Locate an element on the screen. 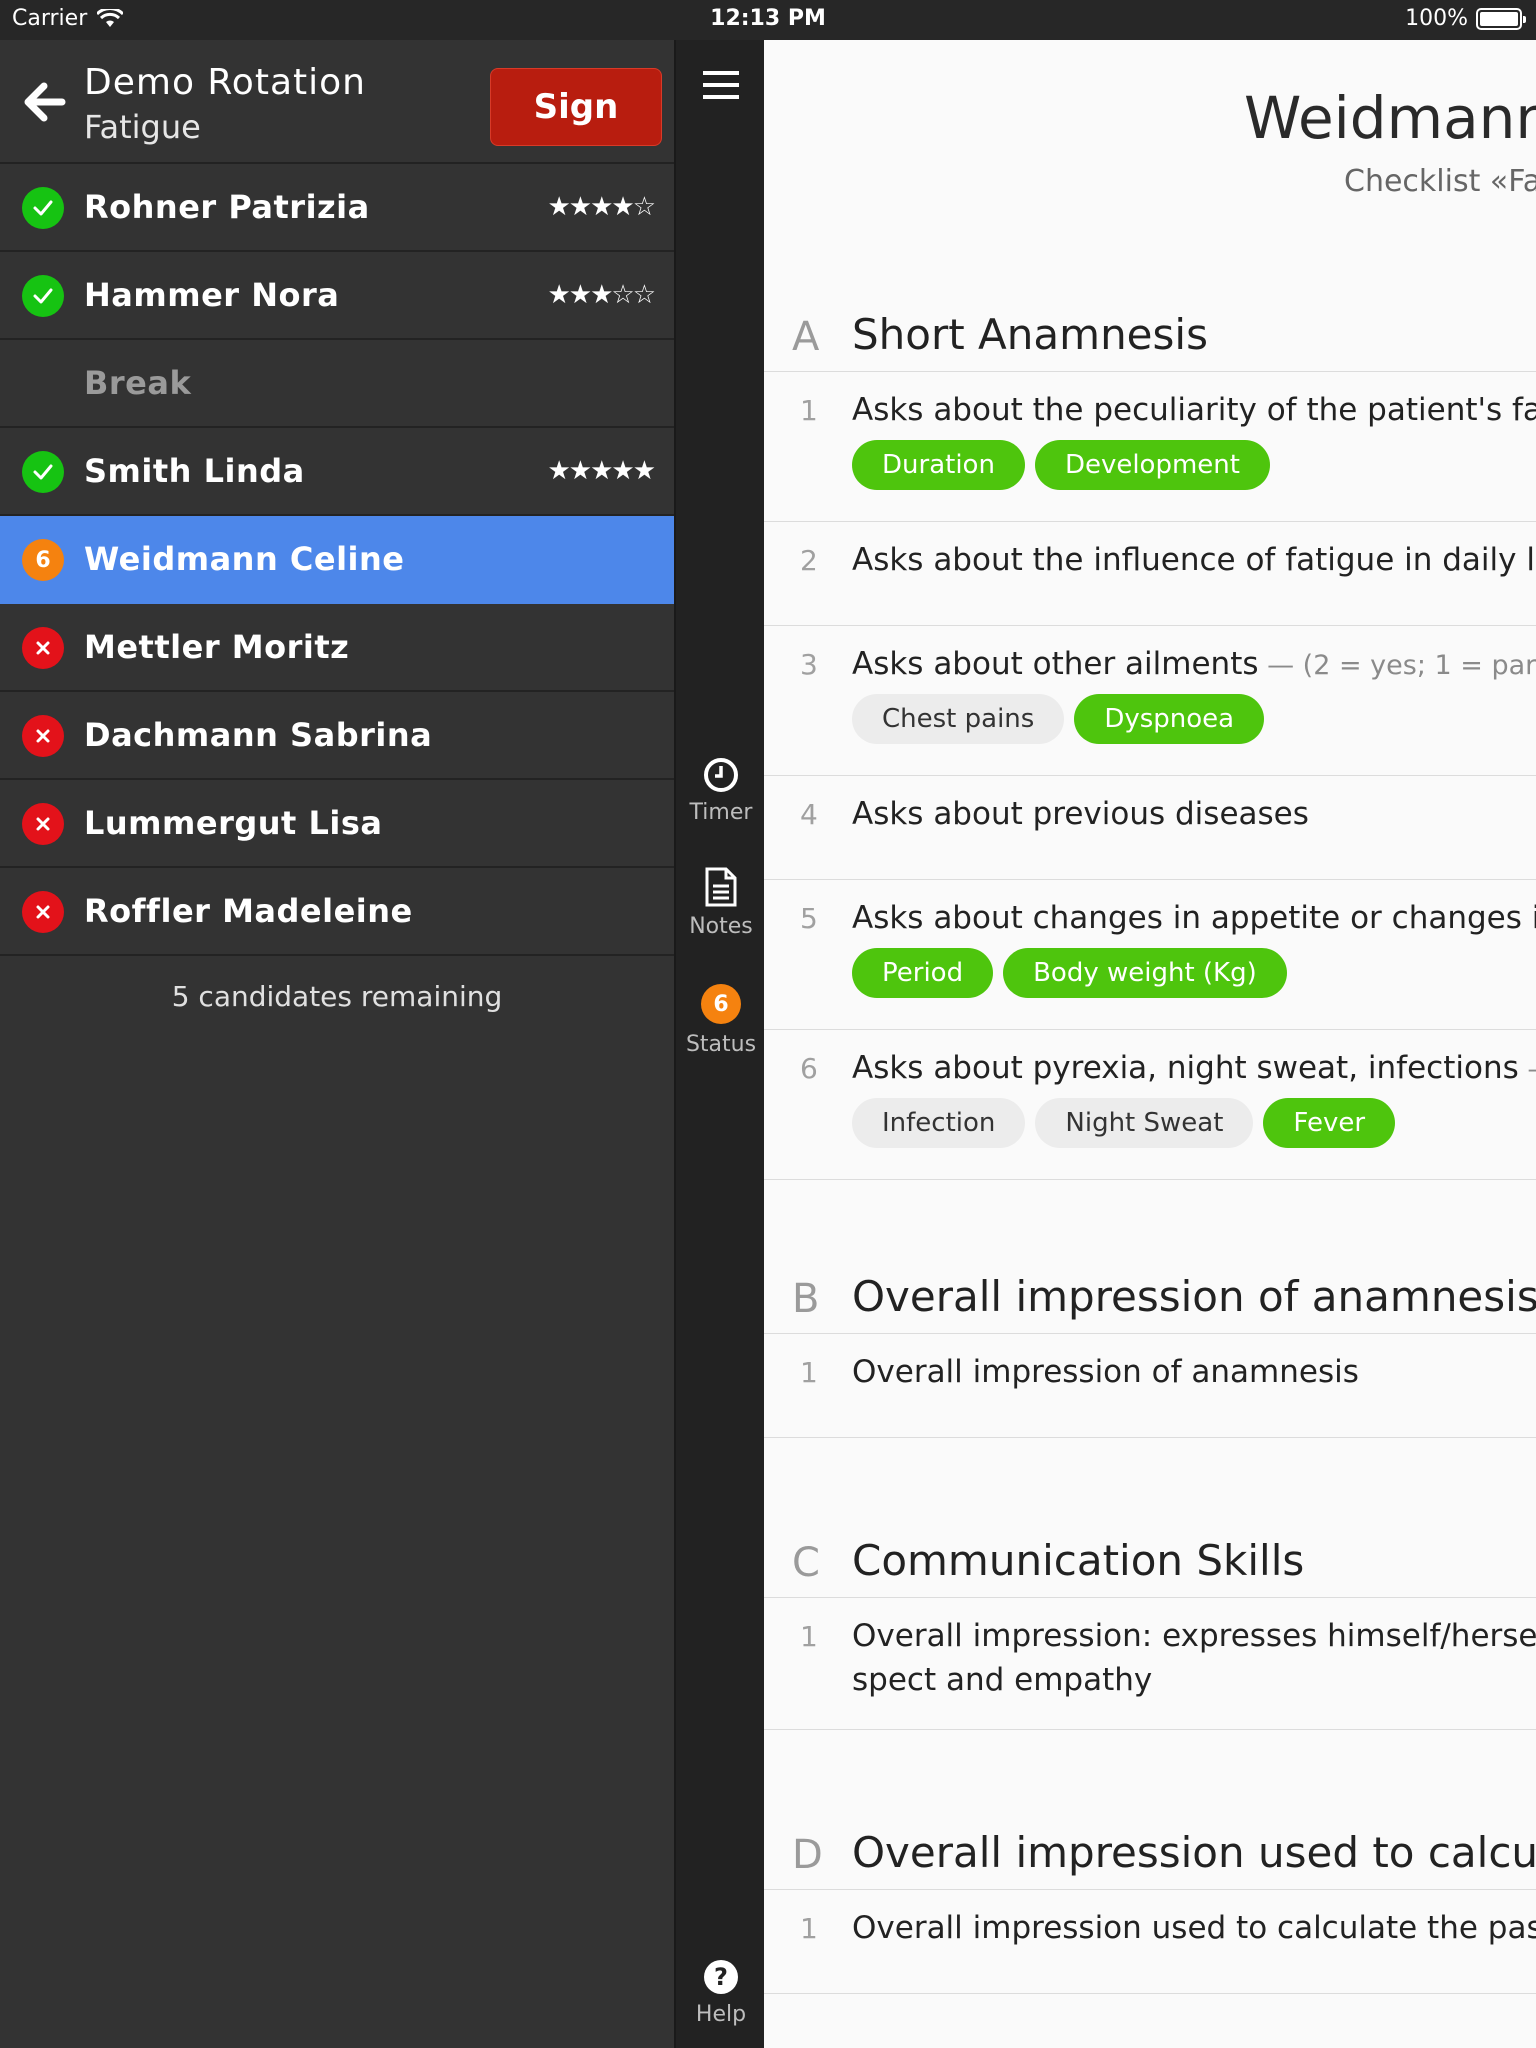  candidate-name: Break is located at coordinates (138, 383).